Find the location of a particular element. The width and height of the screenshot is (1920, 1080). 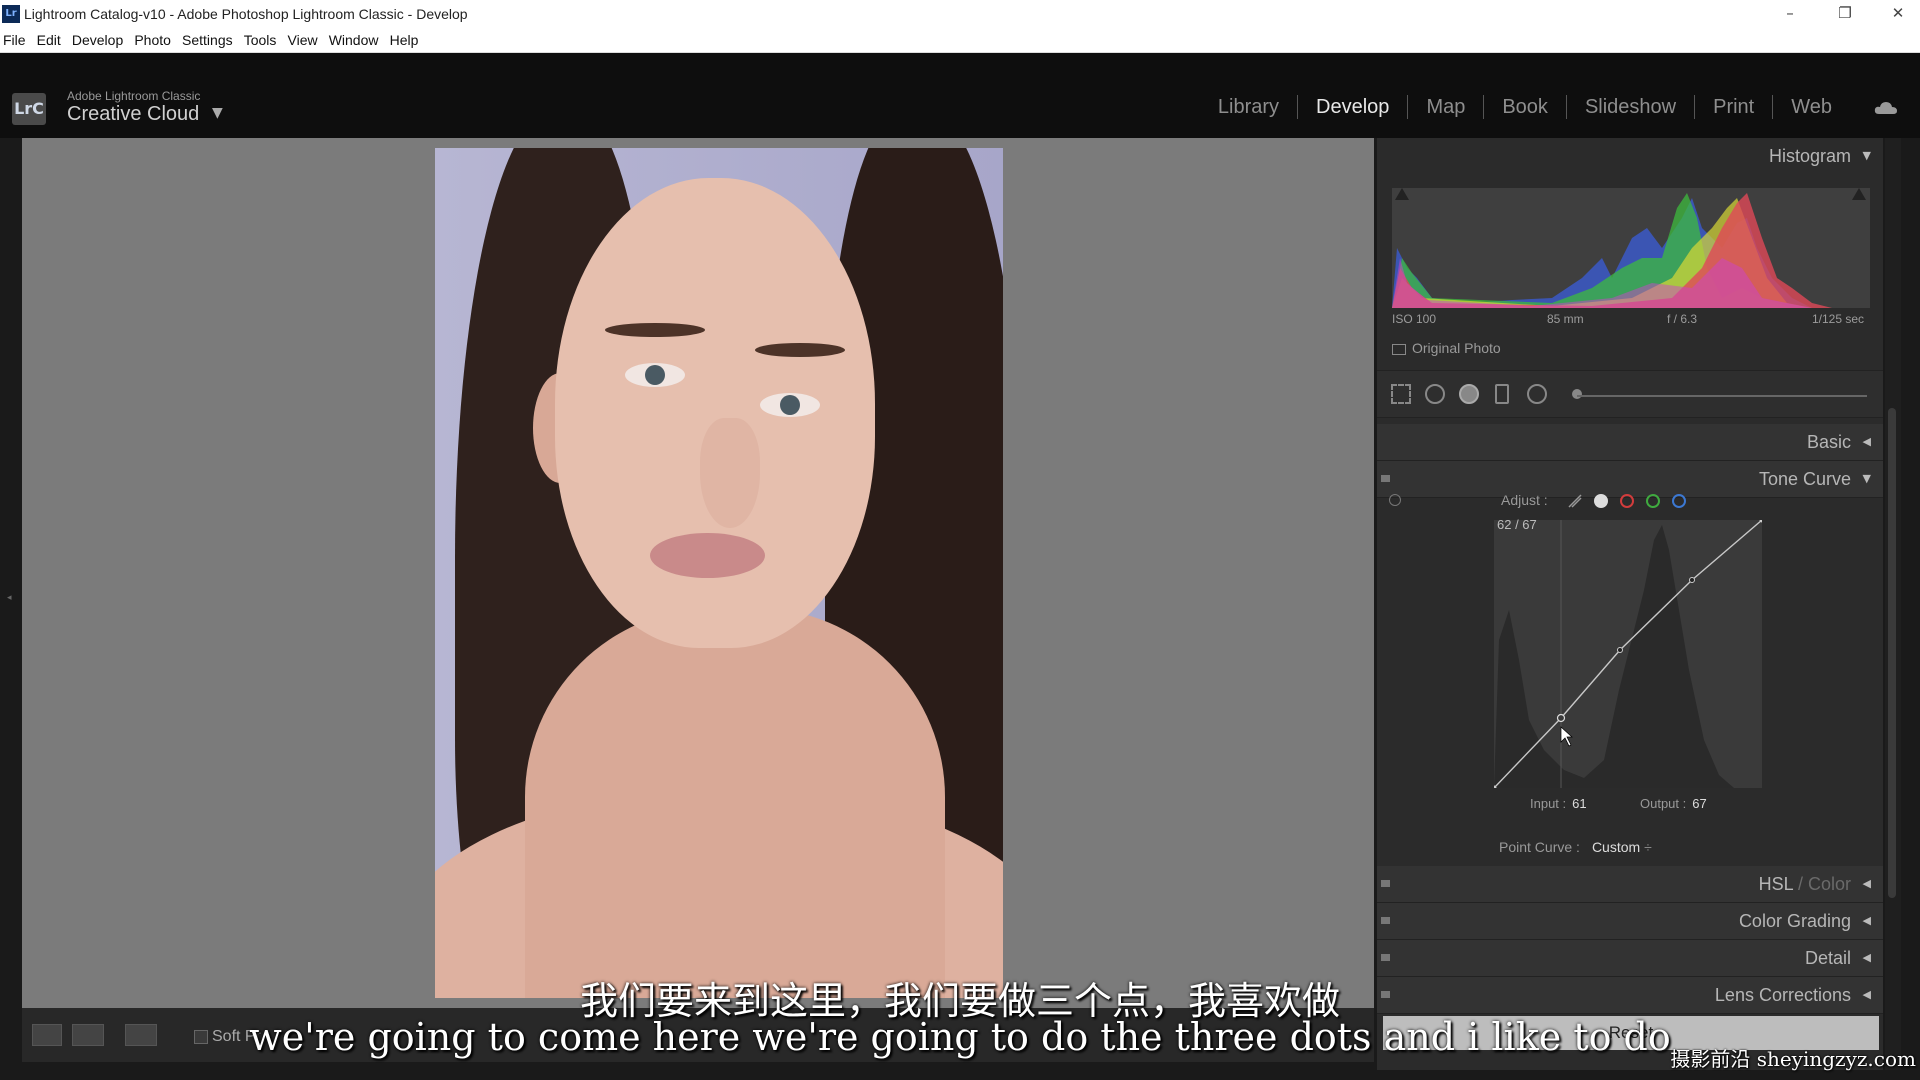

curve-readout: 62 / 67 is located at coordinates (1517, 524).